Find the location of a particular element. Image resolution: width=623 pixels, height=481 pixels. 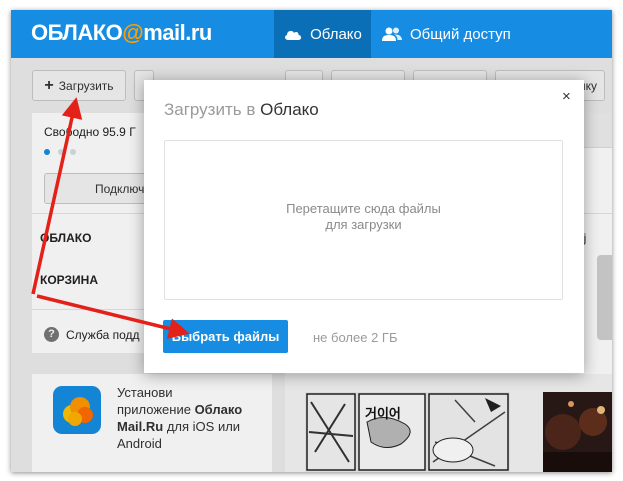

dialog-title-prefix: Загрузить в is located at coordinates (212, 109).